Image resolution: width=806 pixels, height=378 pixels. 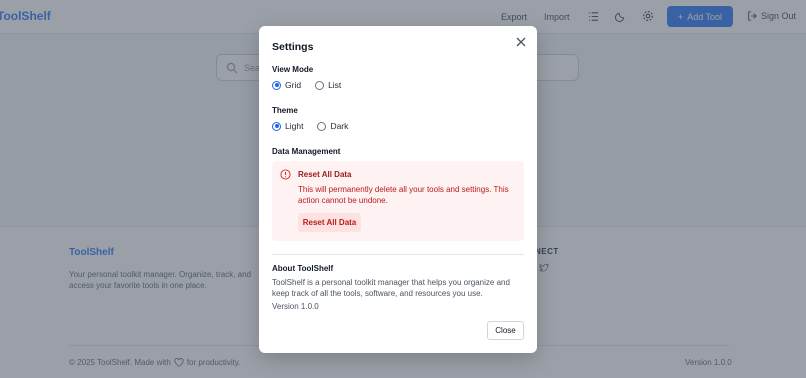 I want to click on grid-radio, so click(x=276, y=85).